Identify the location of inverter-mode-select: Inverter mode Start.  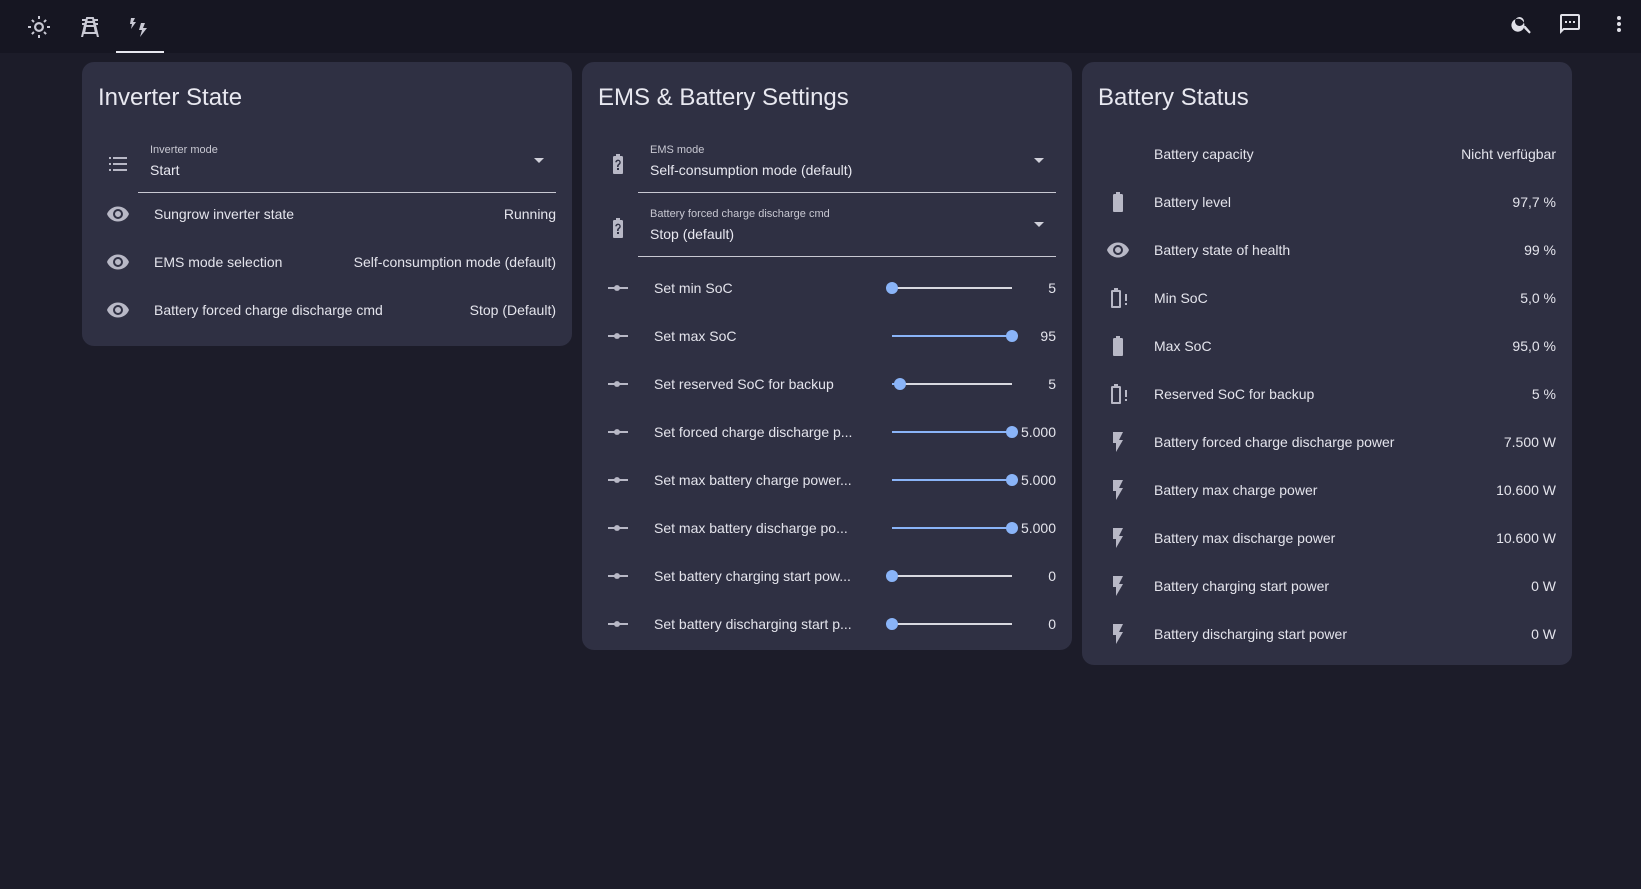
(347, 164).